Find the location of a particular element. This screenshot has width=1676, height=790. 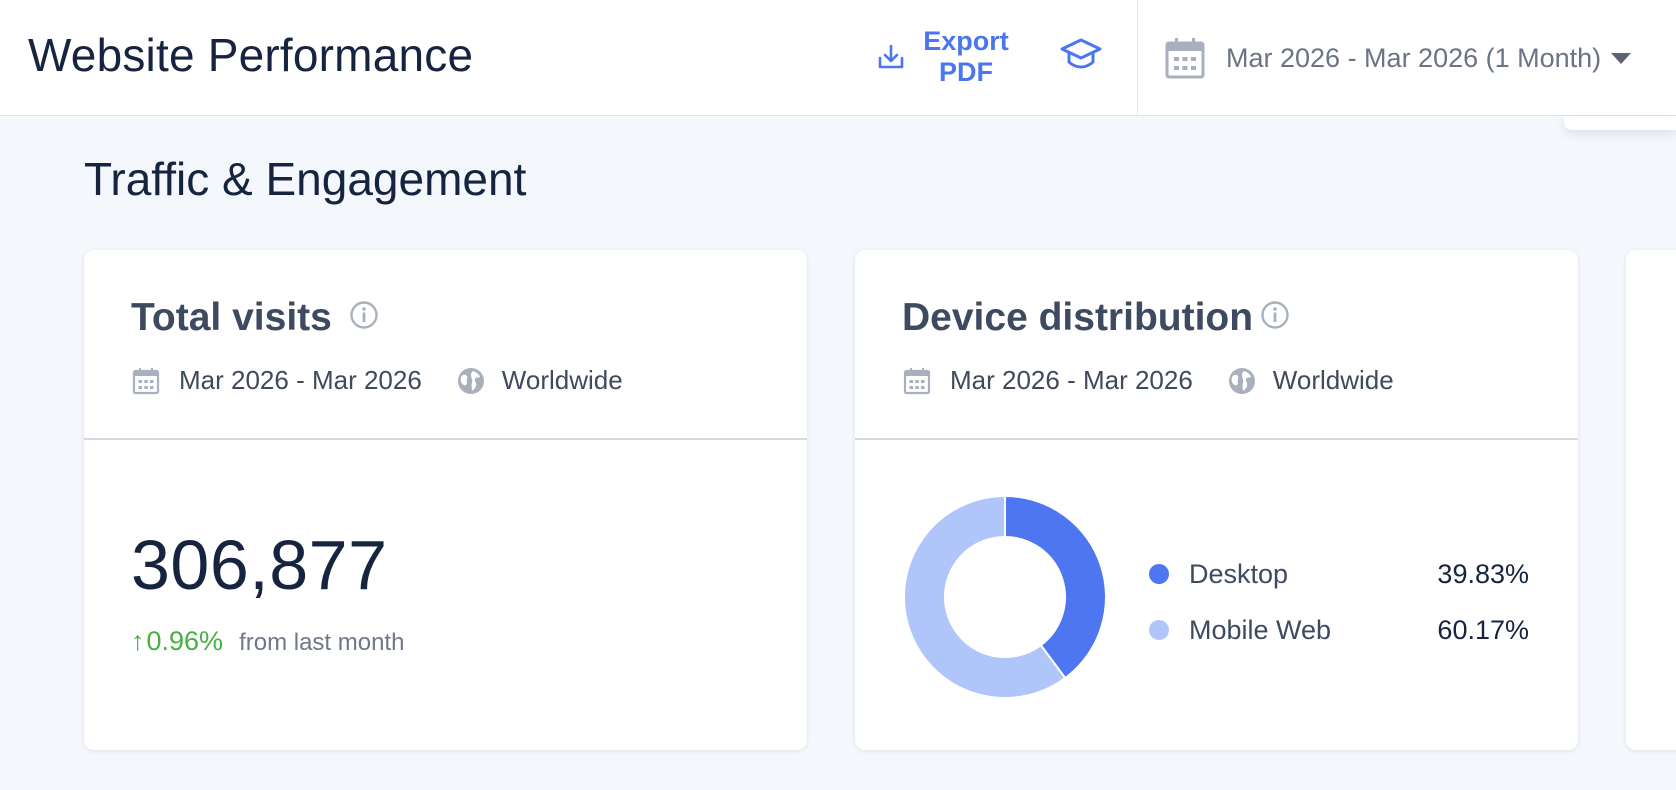

export-pdf-label: Export PDF is located at coordinates (966, 56).